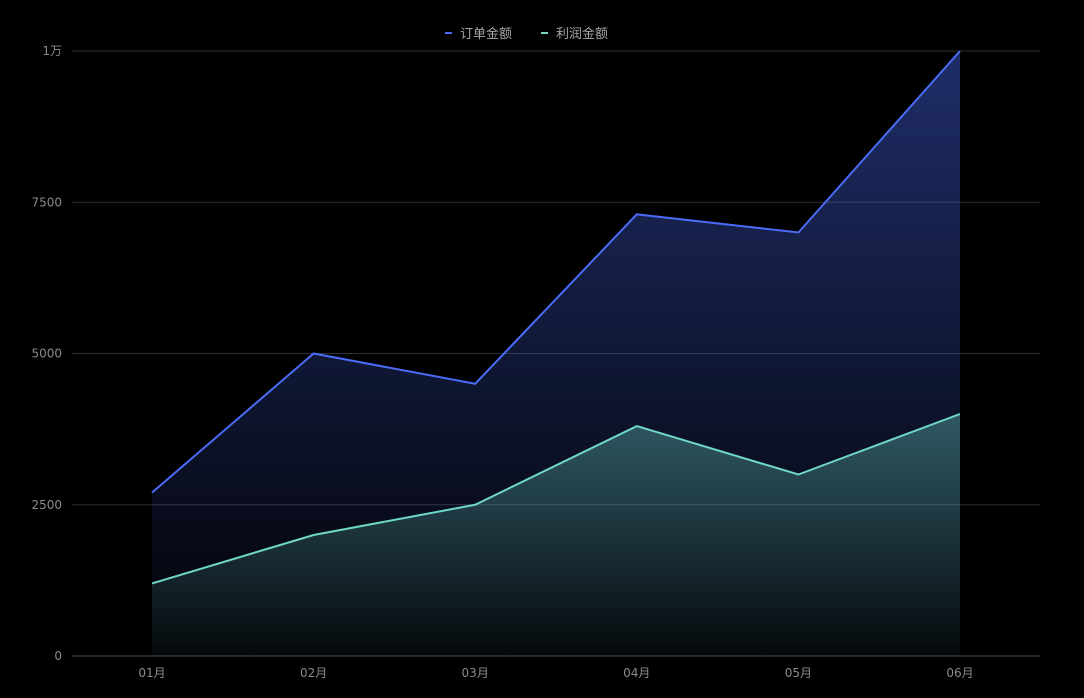 The image size is (1084, 698). I want to click on y-tick-label: 1万, so click(52, 51).